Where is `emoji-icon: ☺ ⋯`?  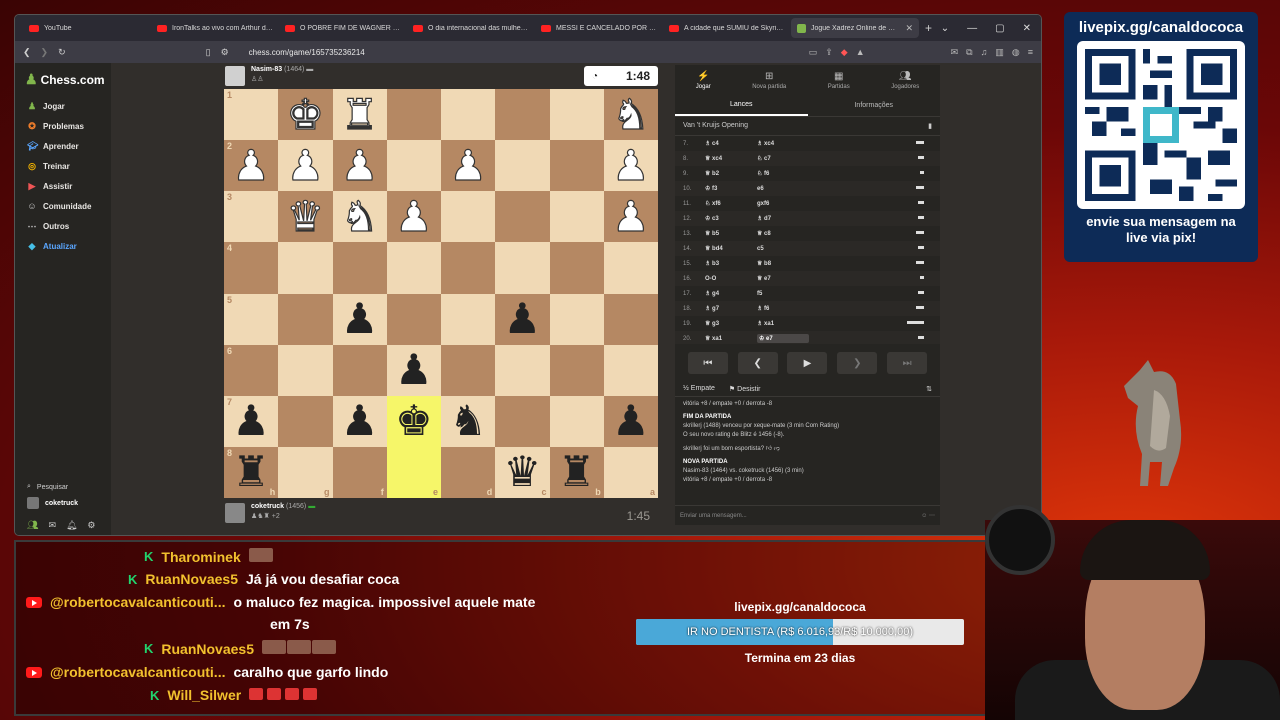 emoji-icon: ☺ ⋯ is located at coordinates (928, 515).